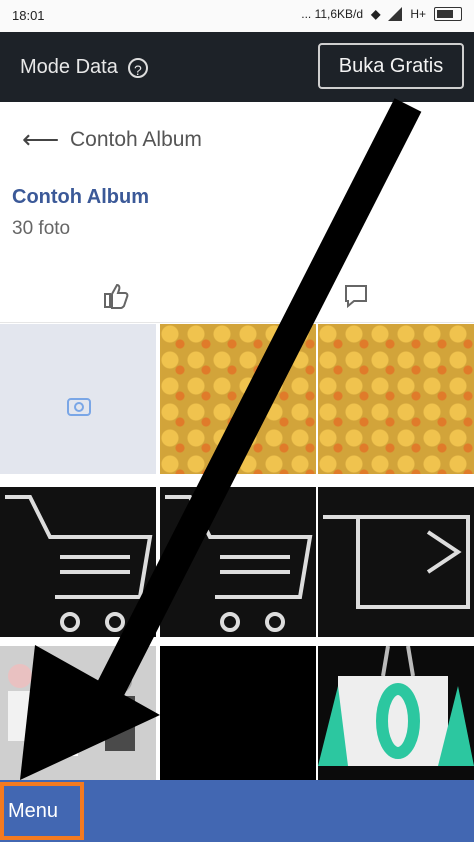  What do you see at coordinates (137, 67) in the screenshot?
I see `help-icon: ?` at bounding box center [137, 67].